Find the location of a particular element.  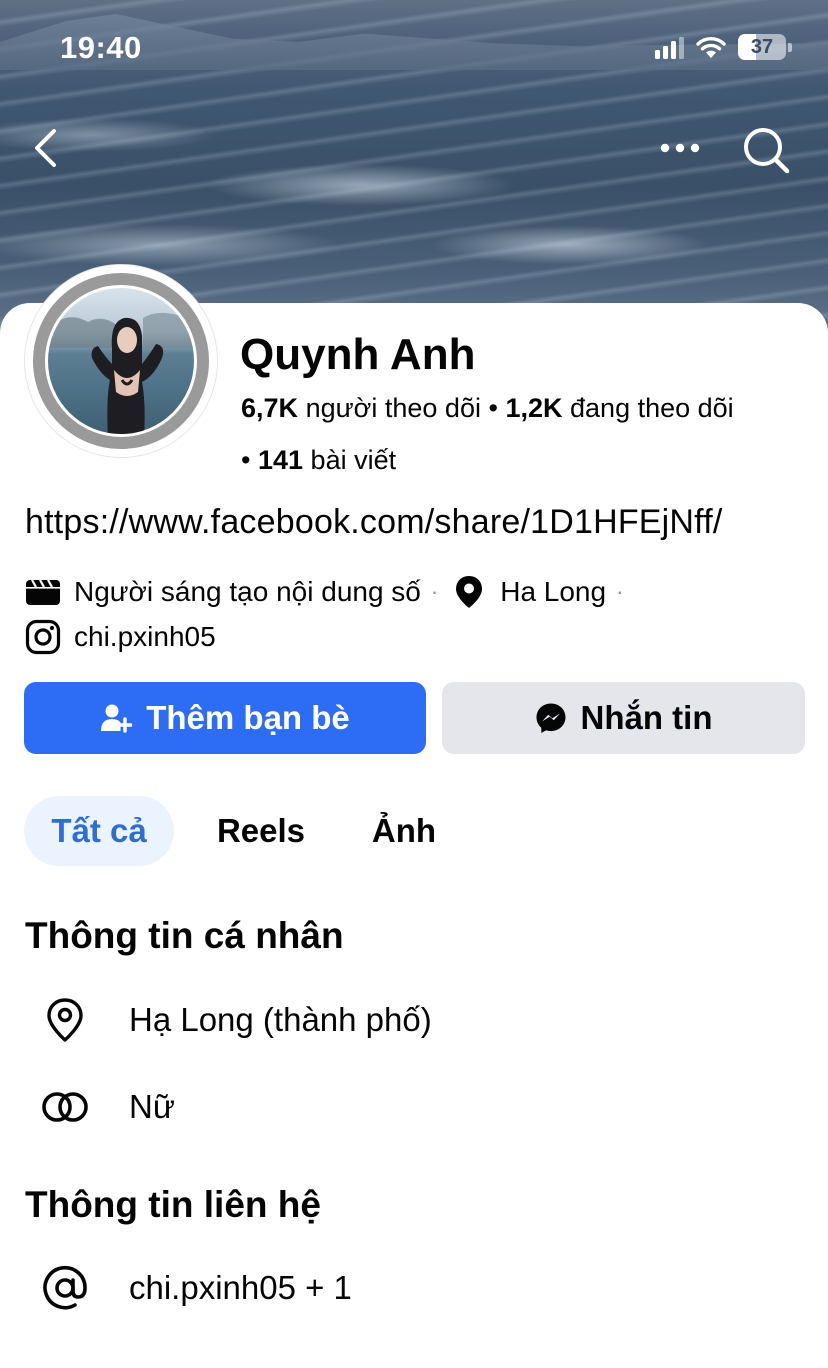

tab-reels: Reels is located at coordinates (261, 831).